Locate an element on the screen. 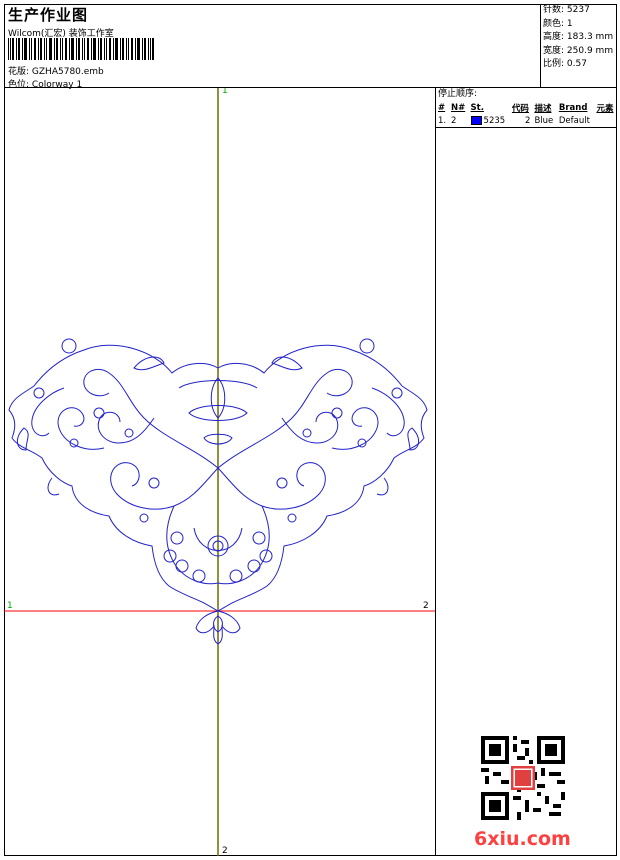  stat-label: 比例: is located at coordinates (554, 64).